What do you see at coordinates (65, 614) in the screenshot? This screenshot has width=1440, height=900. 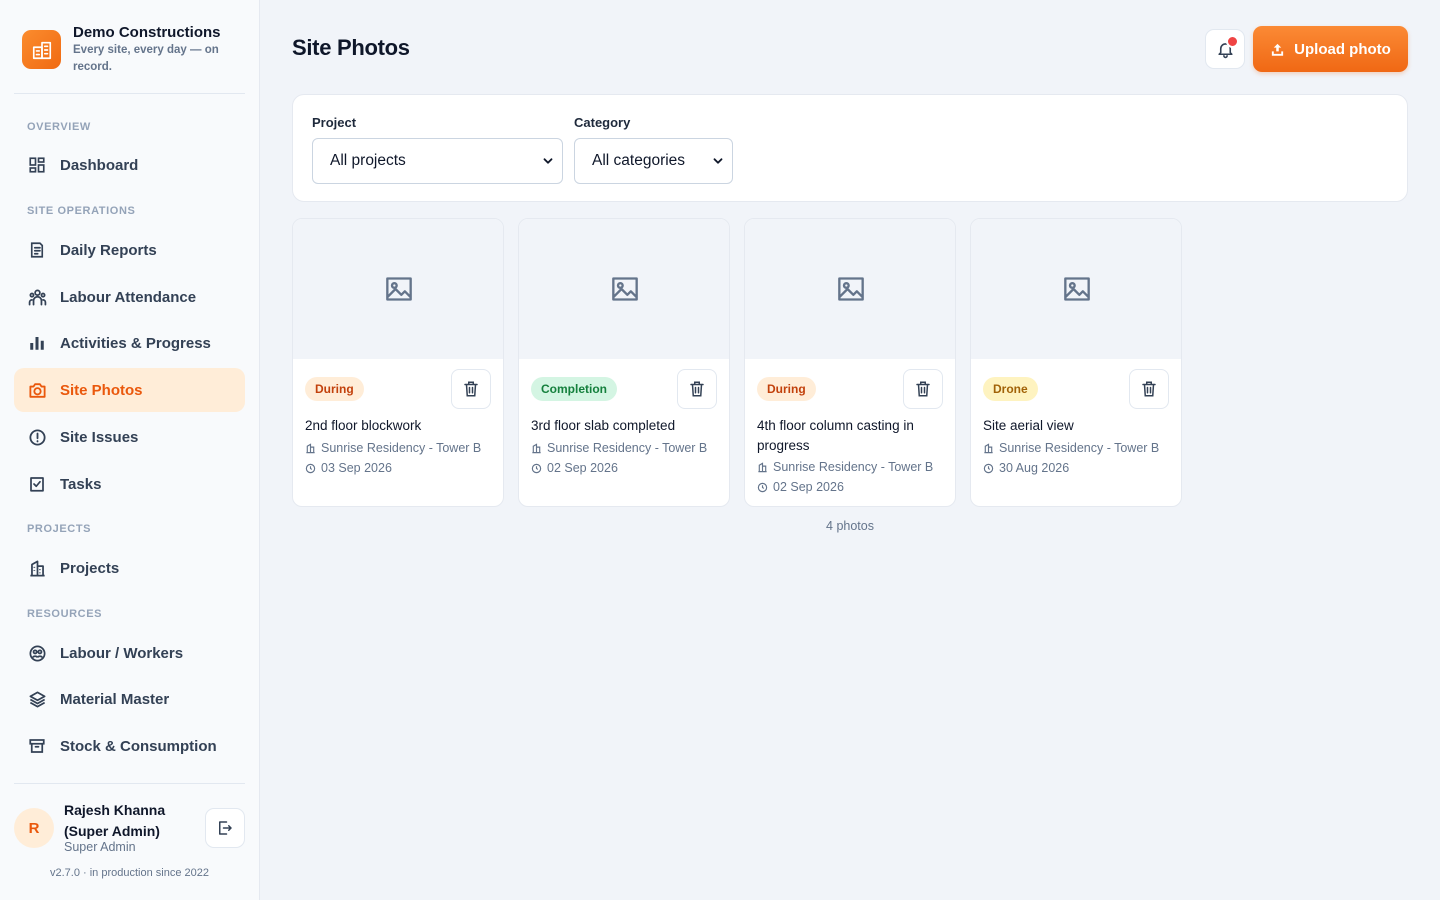 I see `nav-section-resources: RESOURCES` at bounding box center [65, 614].